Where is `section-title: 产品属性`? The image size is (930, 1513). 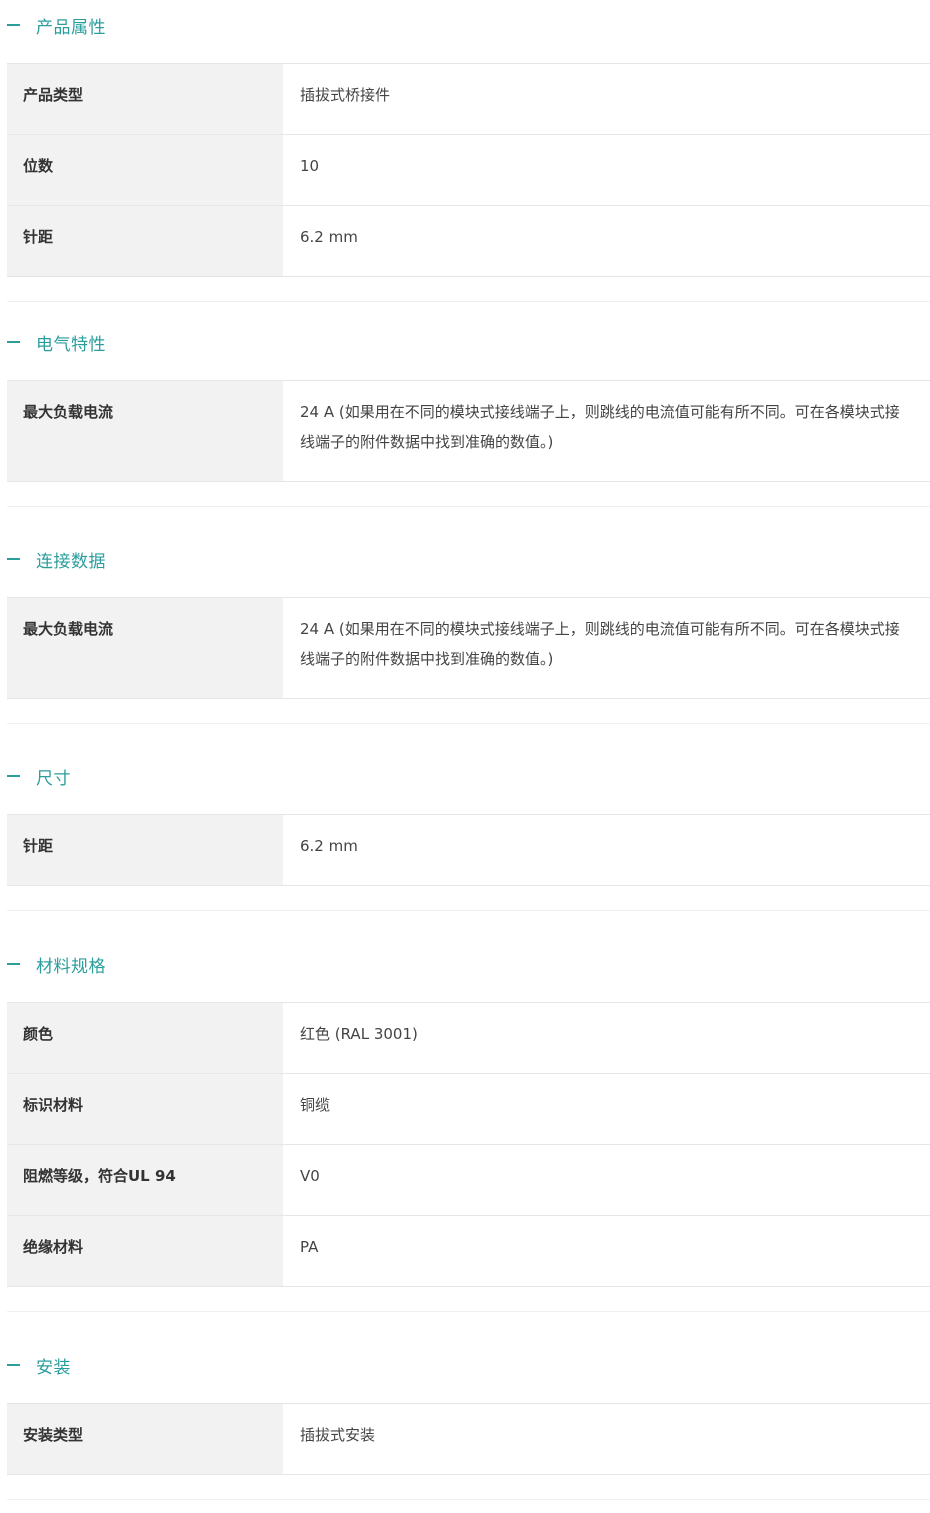 section-title: 产品属性 is located at coordinates (71, 27).